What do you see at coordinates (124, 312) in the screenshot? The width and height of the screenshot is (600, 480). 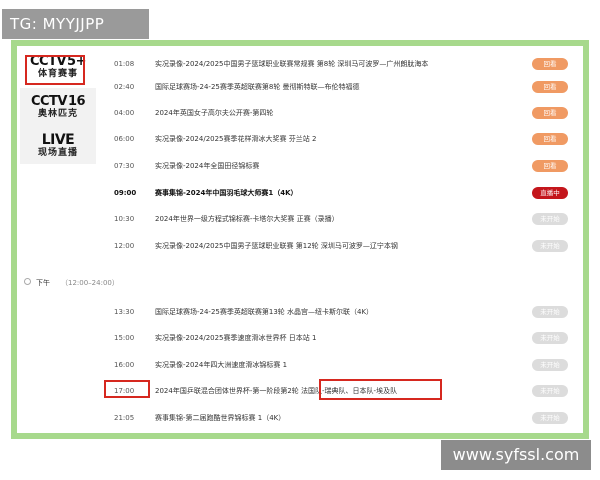 I see `program-time: 13:30` at bounding box center [124, 312].